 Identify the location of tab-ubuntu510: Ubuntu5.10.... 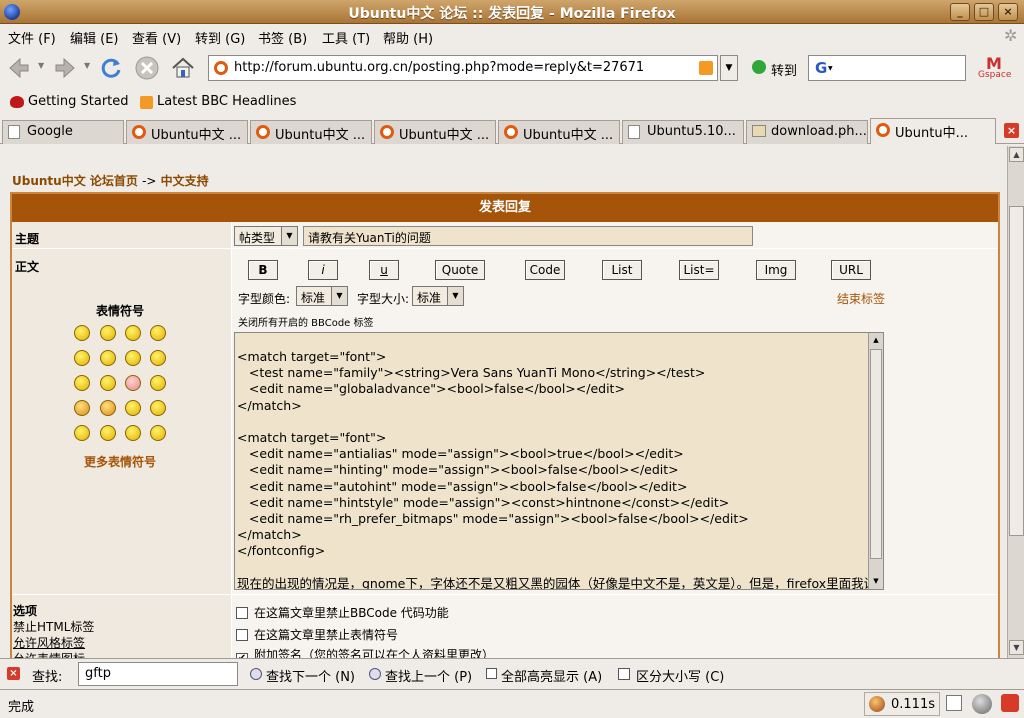
(683, 132).